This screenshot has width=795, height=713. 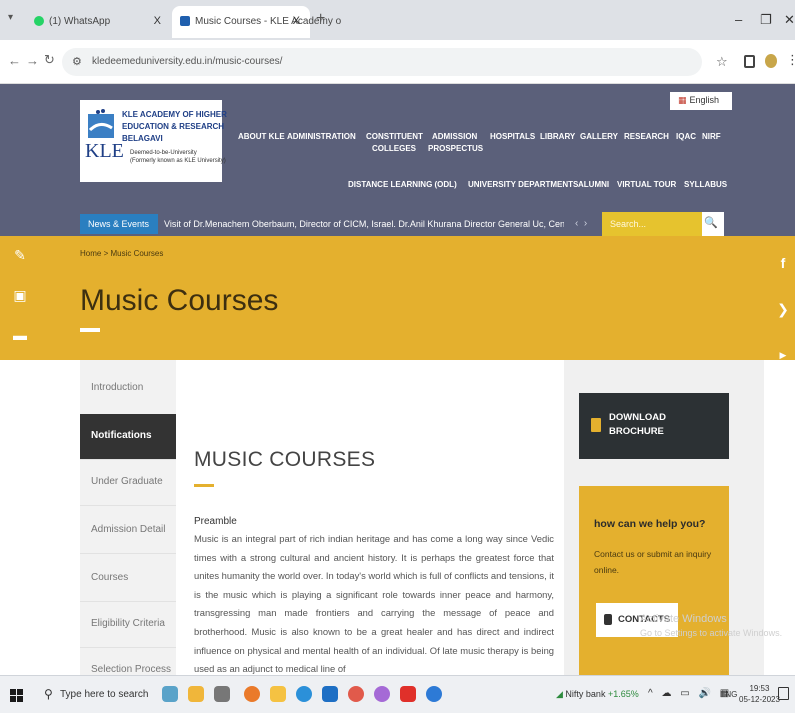 What do you see at coordinates (16, 695) in the screenshot?
I see `windows-start-icon` at bounding box center [16, 695].